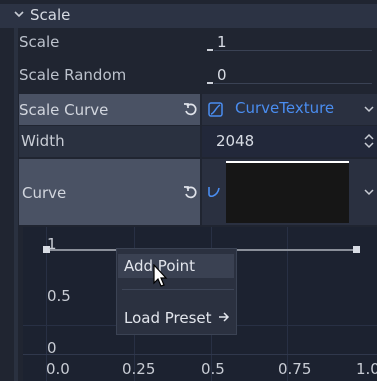 Image resolution: width=377 pixels, height=381 pixels. I want to click on x-tick-label: 1.0, so click(366, 369).